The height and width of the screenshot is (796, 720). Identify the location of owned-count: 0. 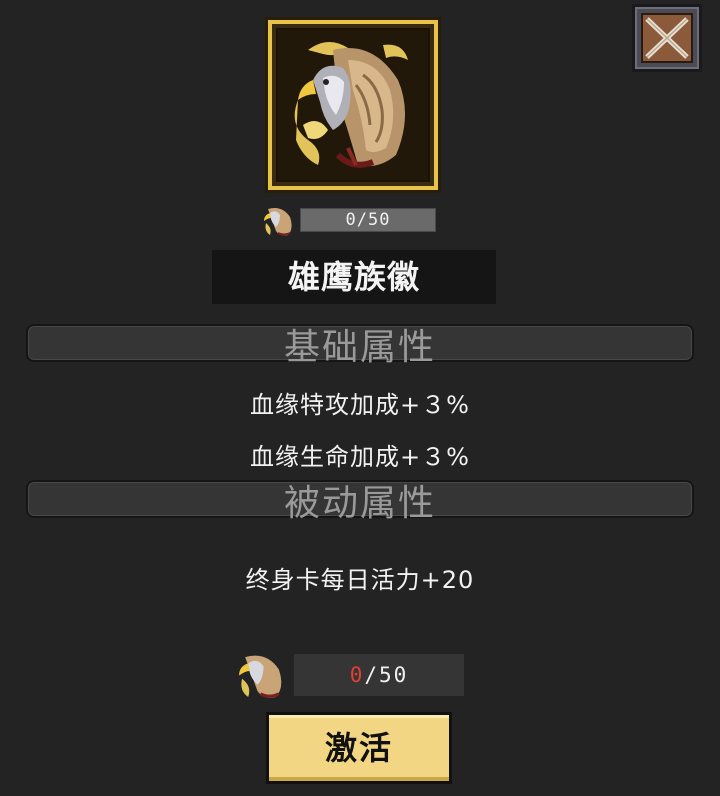
(357, 675).